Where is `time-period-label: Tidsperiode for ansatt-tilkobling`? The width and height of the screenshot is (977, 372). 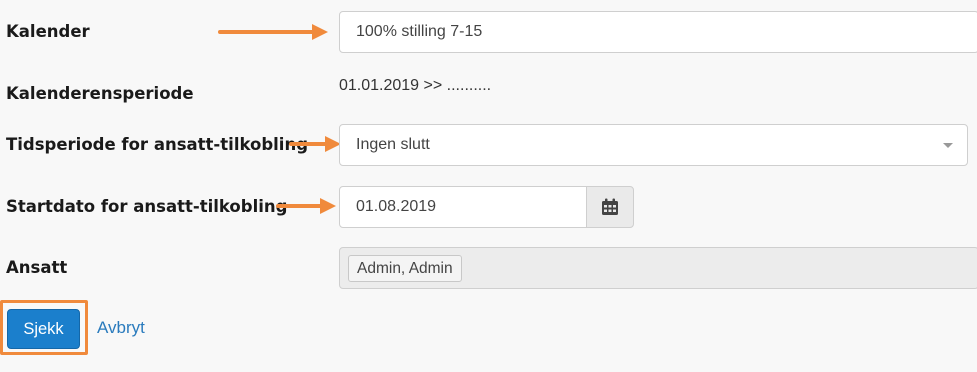 time-period-label: Tidsperiode for ansatt-tilkobling is located at coordinates (157, 144).